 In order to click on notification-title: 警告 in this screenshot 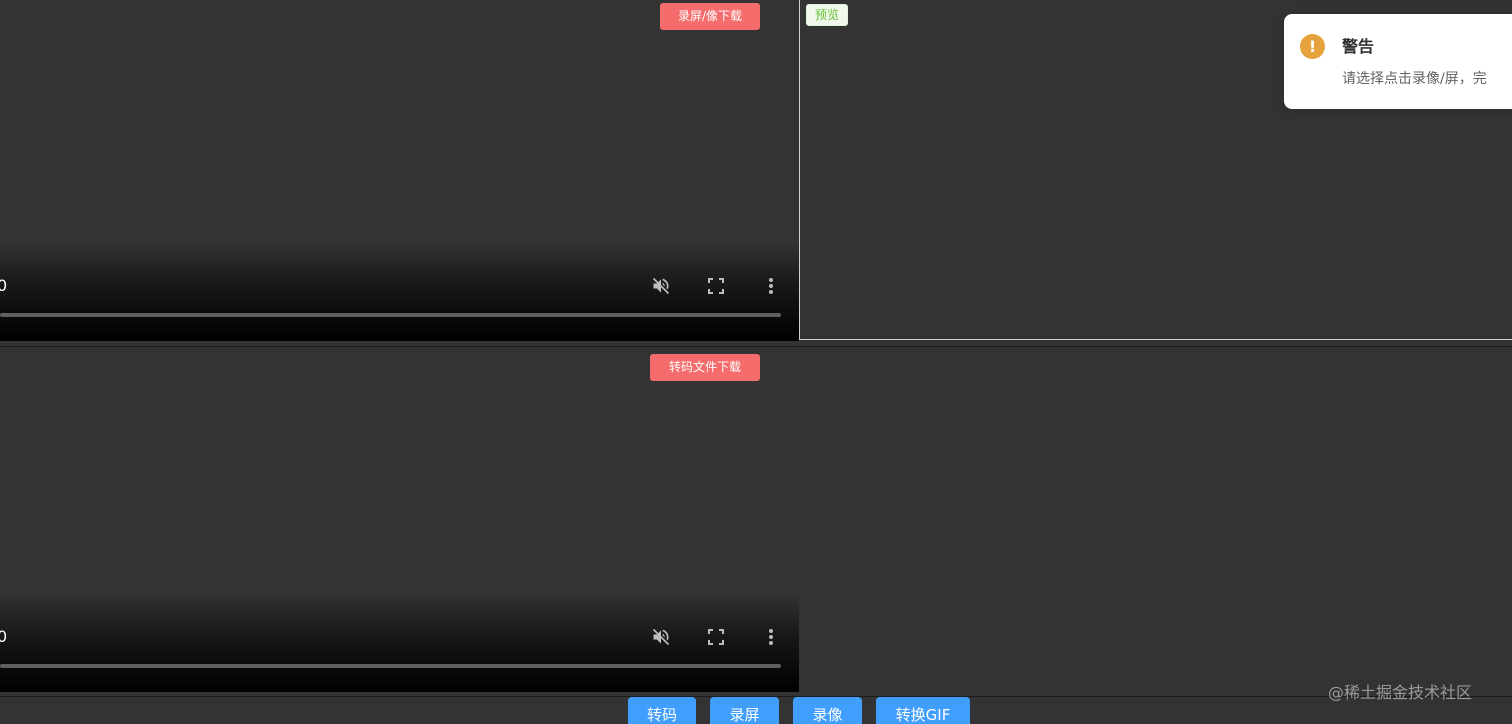, I will do `click(1358, 46)`.